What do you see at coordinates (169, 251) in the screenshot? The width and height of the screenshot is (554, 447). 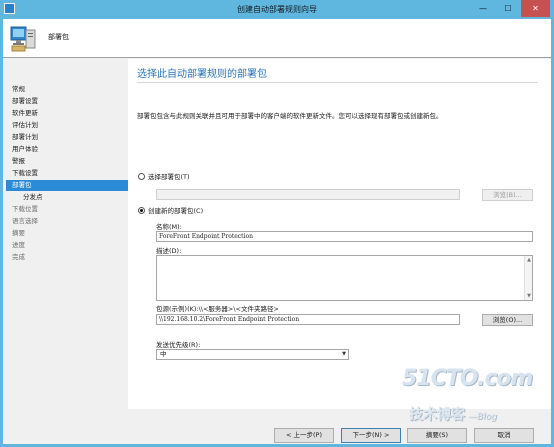 I see `description-label: 描述(D):` at bounding box center [169, 251].